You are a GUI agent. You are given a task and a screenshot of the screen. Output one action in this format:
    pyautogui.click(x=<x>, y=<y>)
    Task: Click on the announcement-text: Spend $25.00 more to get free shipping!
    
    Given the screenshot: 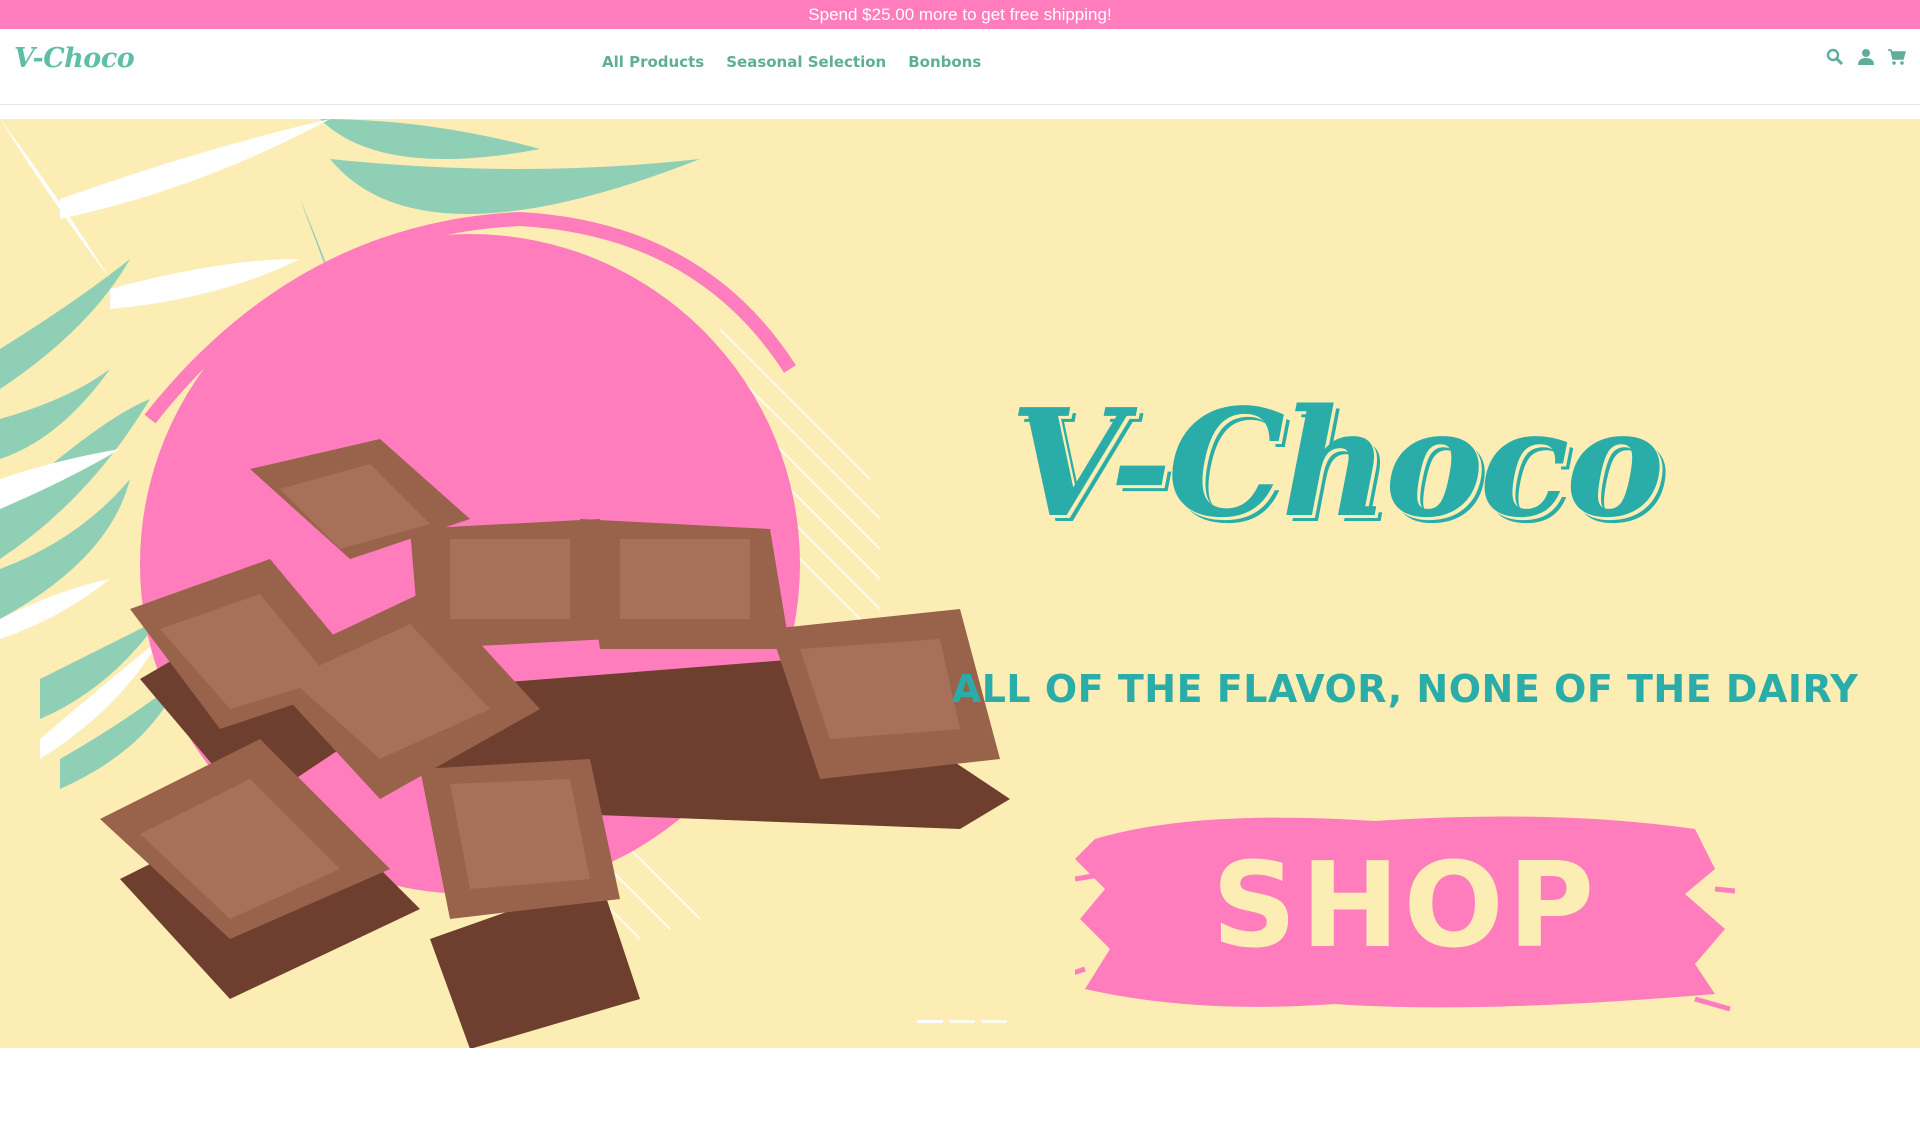 What is the action you would take?
    pyautogui.click(x=960, y=14)
    